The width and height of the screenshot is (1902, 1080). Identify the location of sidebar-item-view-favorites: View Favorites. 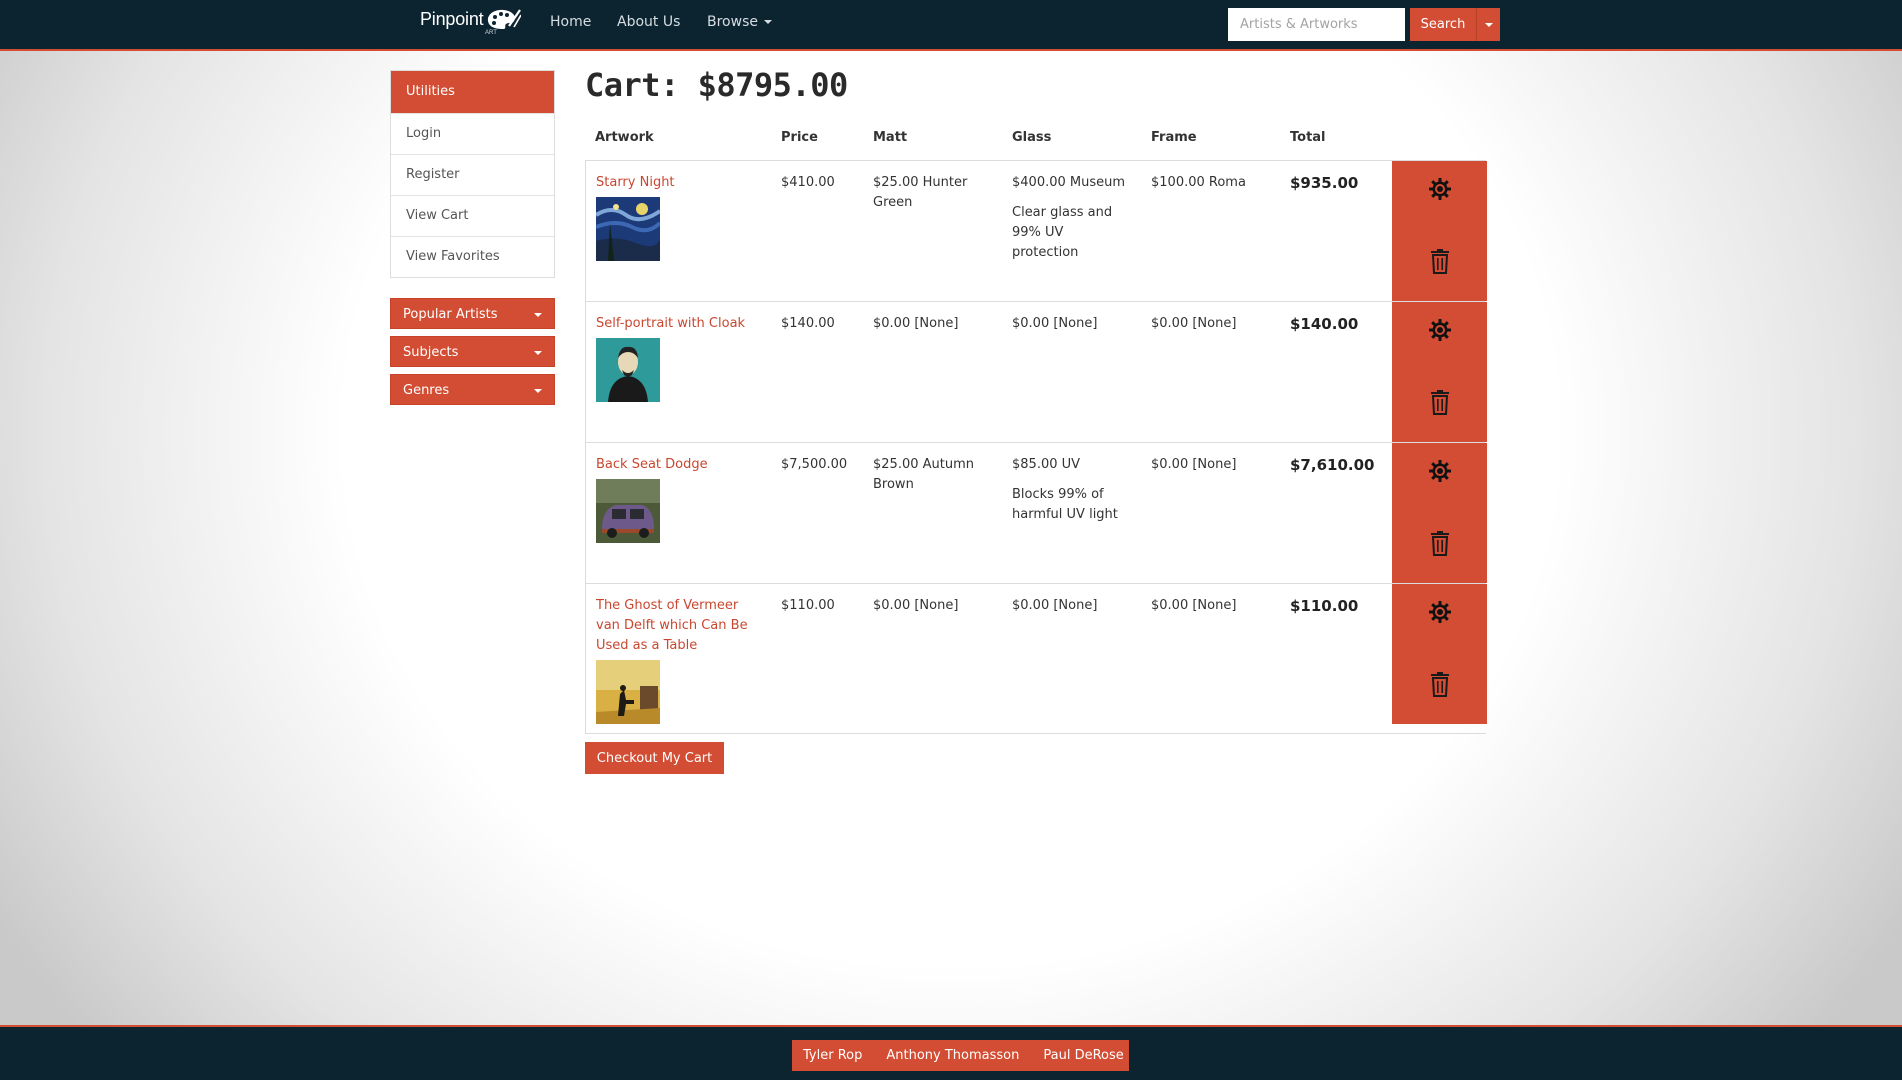
(472, 256).